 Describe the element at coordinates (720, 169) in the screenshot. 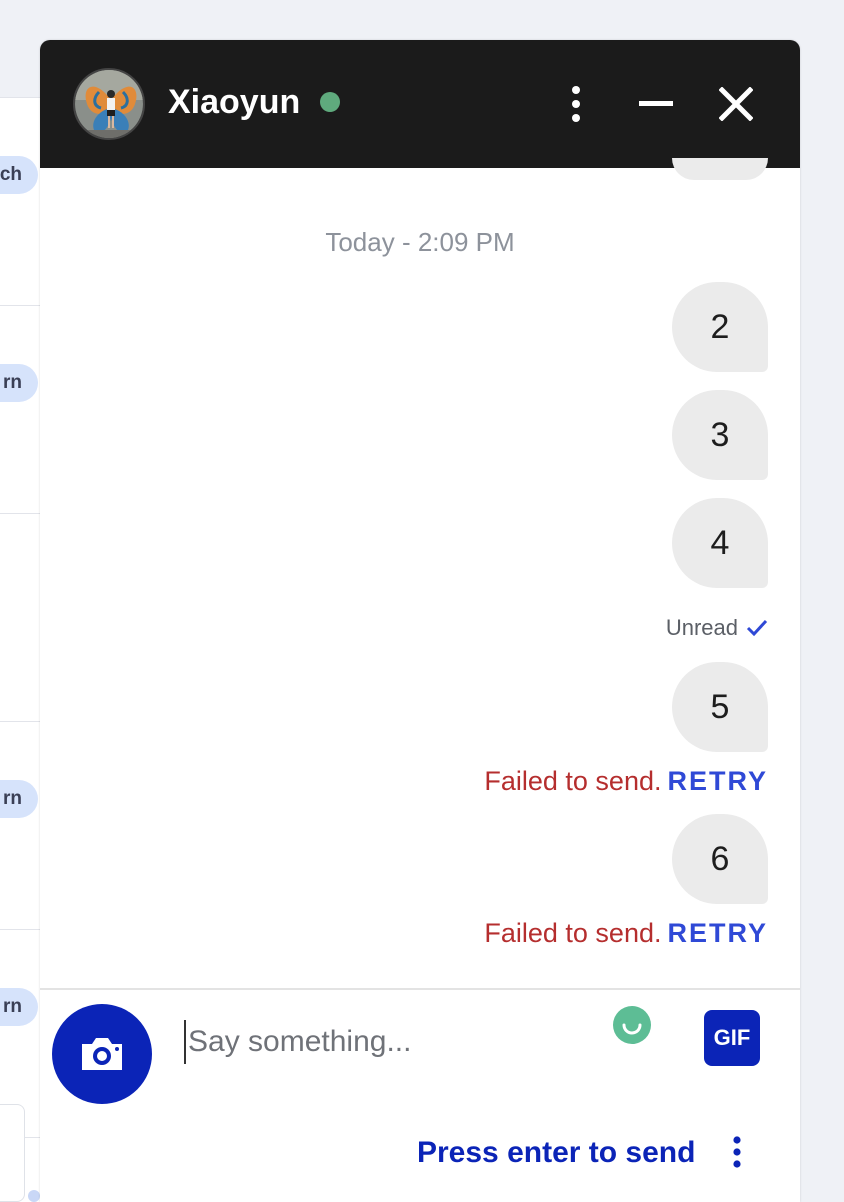

I see `message-bubble` at that location.